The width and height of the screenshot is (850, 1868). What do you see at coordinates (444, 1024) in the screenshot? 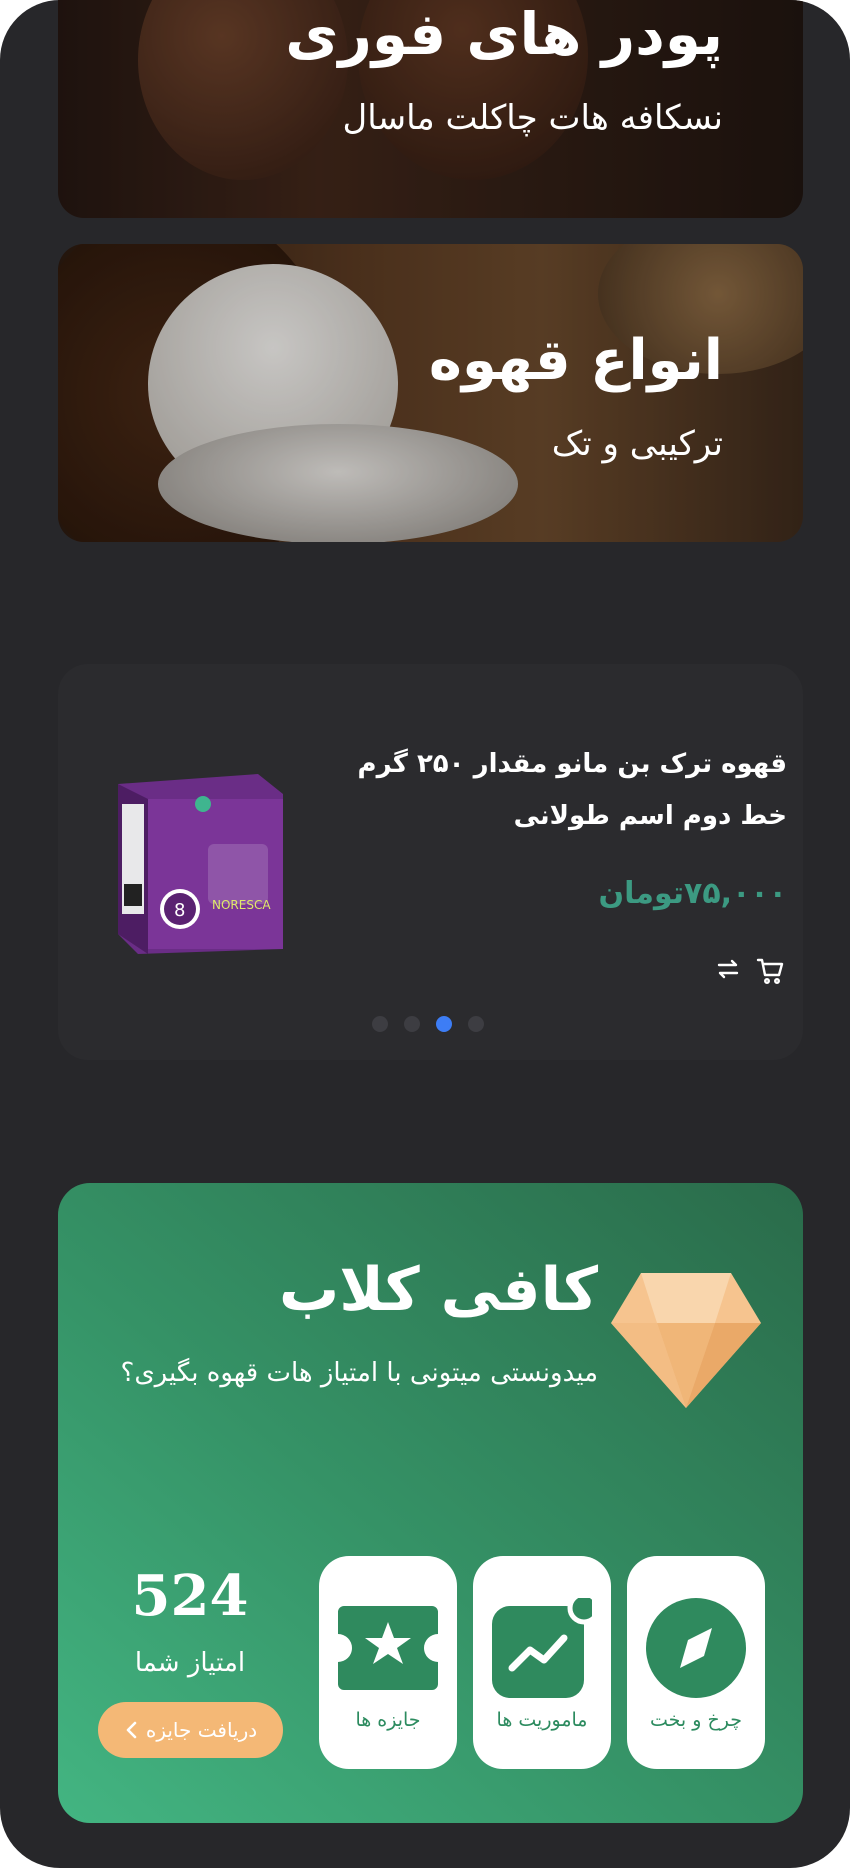
I see `carousel-dot-active` at bounding box center [444, 1024].